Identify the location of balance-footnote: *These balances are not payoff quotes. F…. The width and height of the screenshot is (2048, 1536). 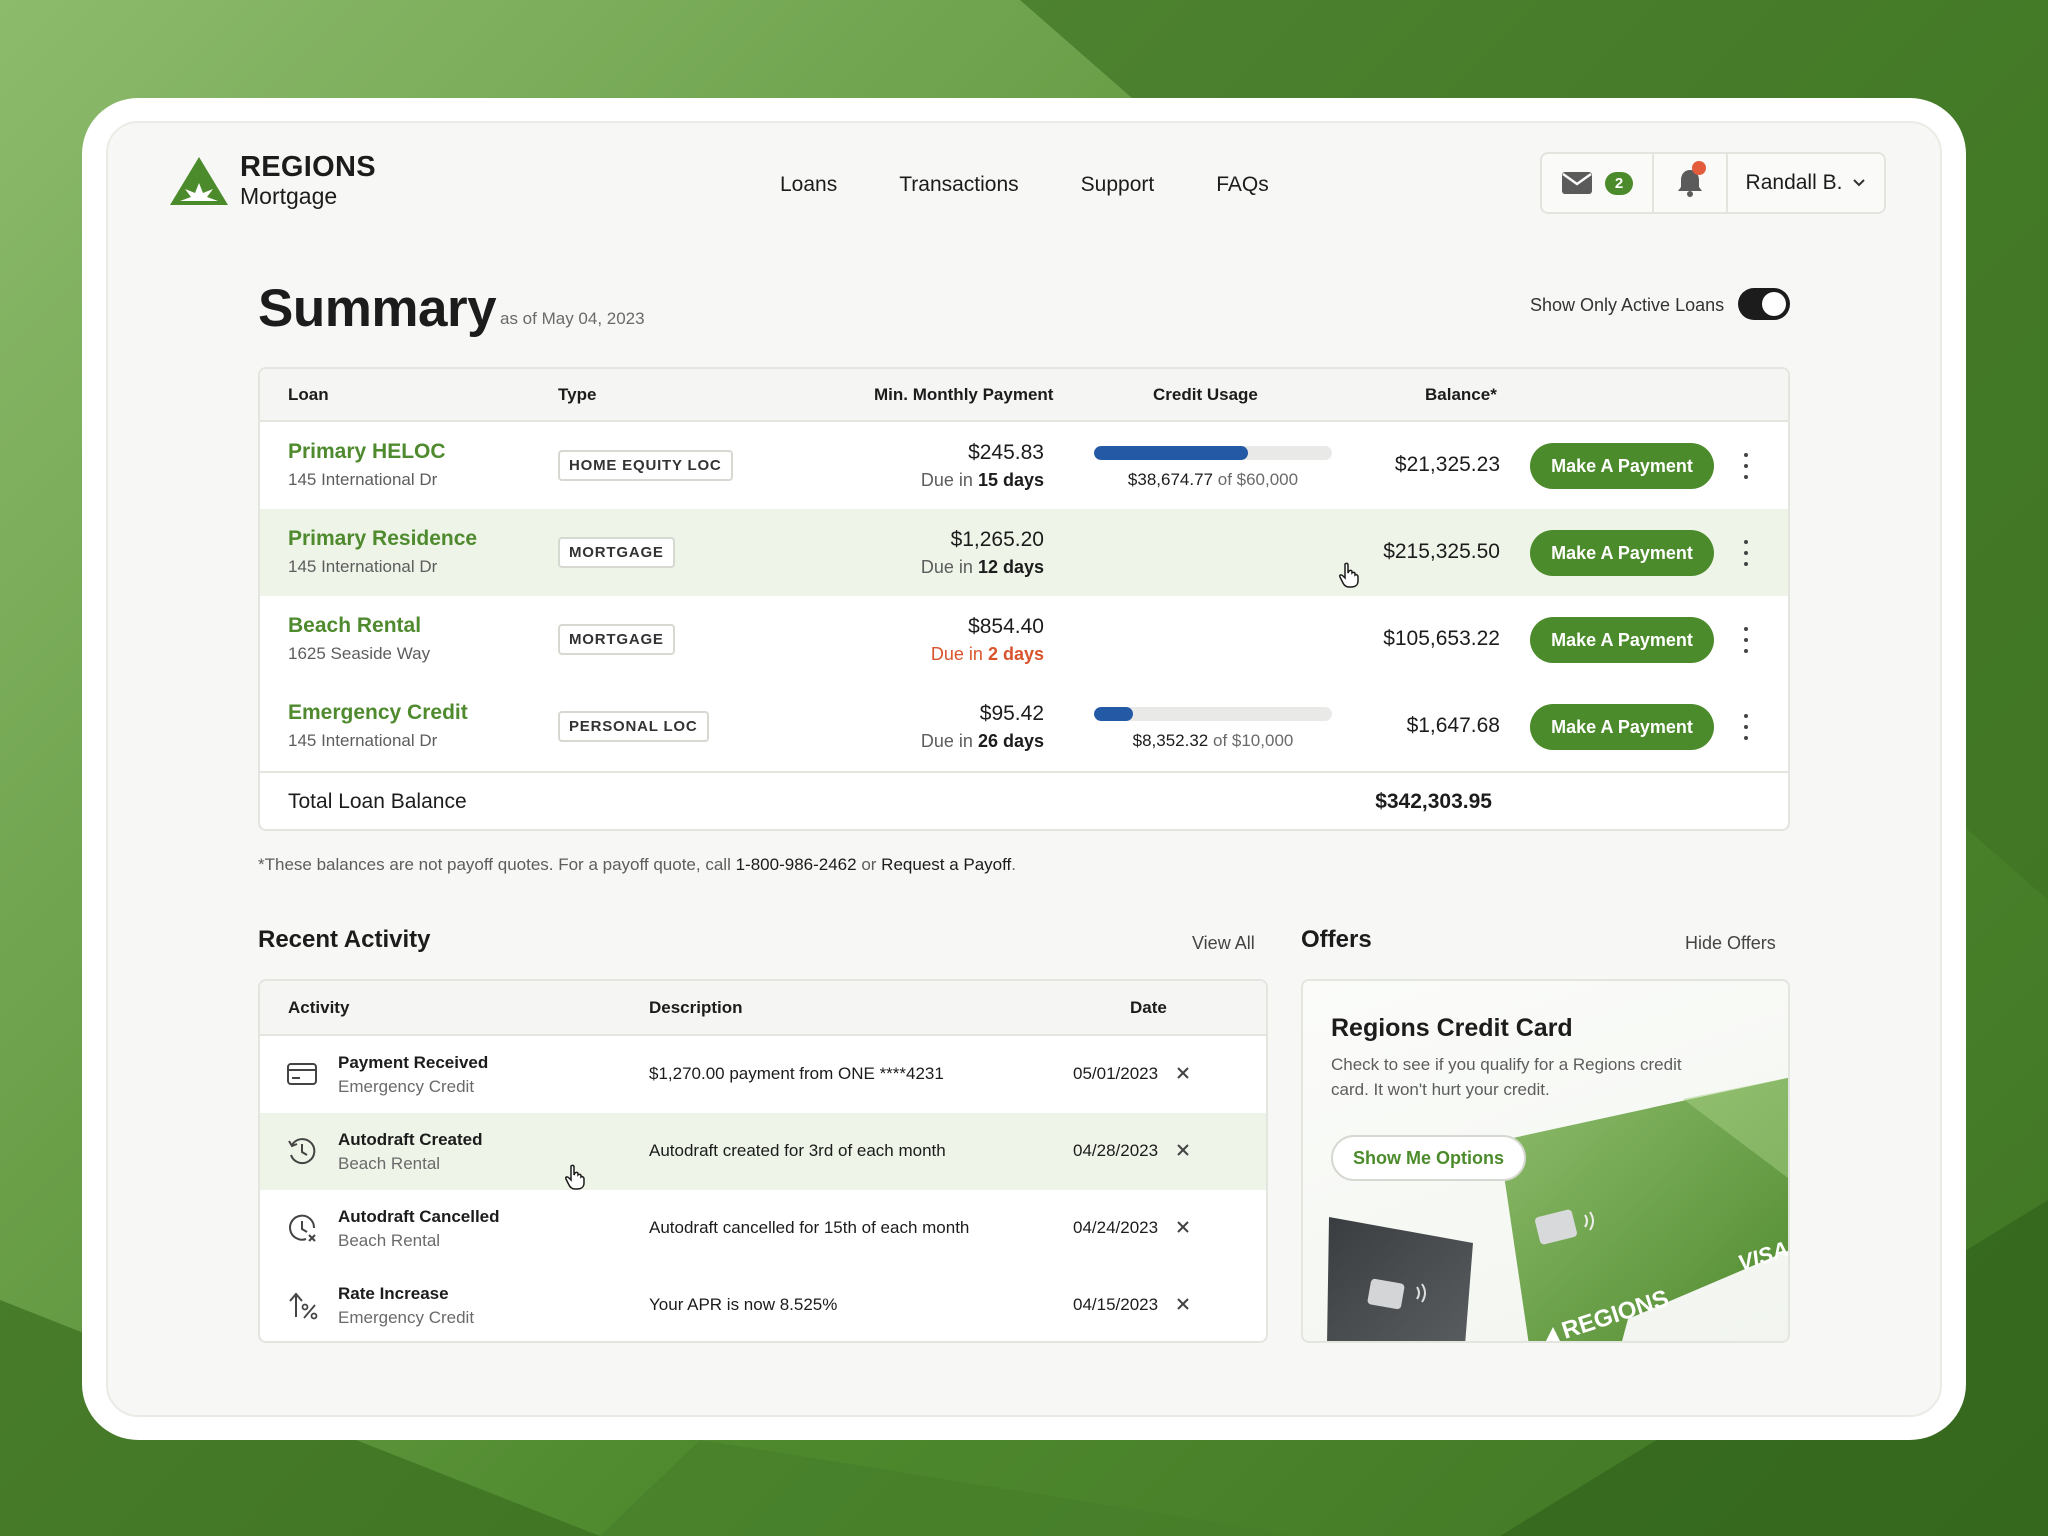
(637, 864).